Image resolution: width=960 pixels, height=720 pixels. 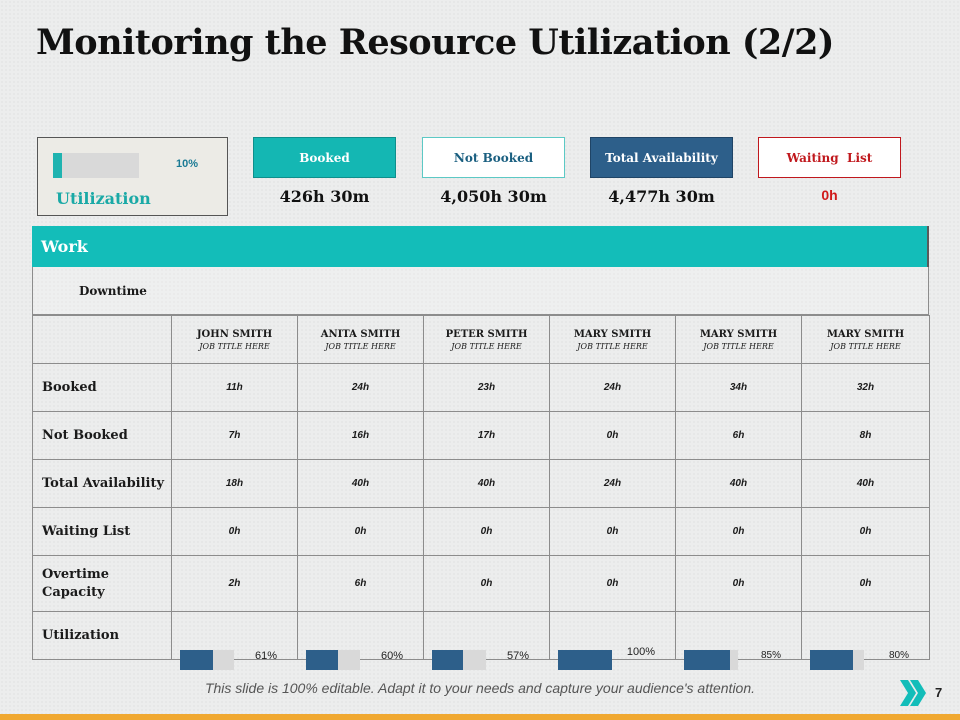 What do you see at coordinates (265, 655) in the screenshot?
I see `utilization-bar-percent: 61%` at bounding box center [265, 655].